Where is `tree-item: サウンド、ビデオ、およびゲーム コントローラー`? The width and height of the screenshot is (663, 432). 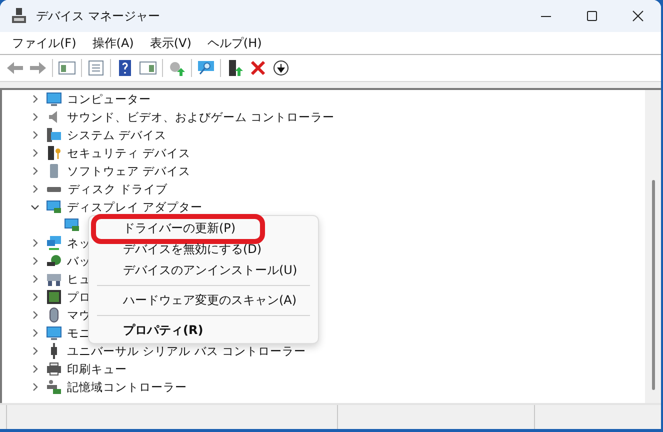 tree-item: サウンド、ビデオ、およびゲーム コントローラー is located at coordinates (201, 117).